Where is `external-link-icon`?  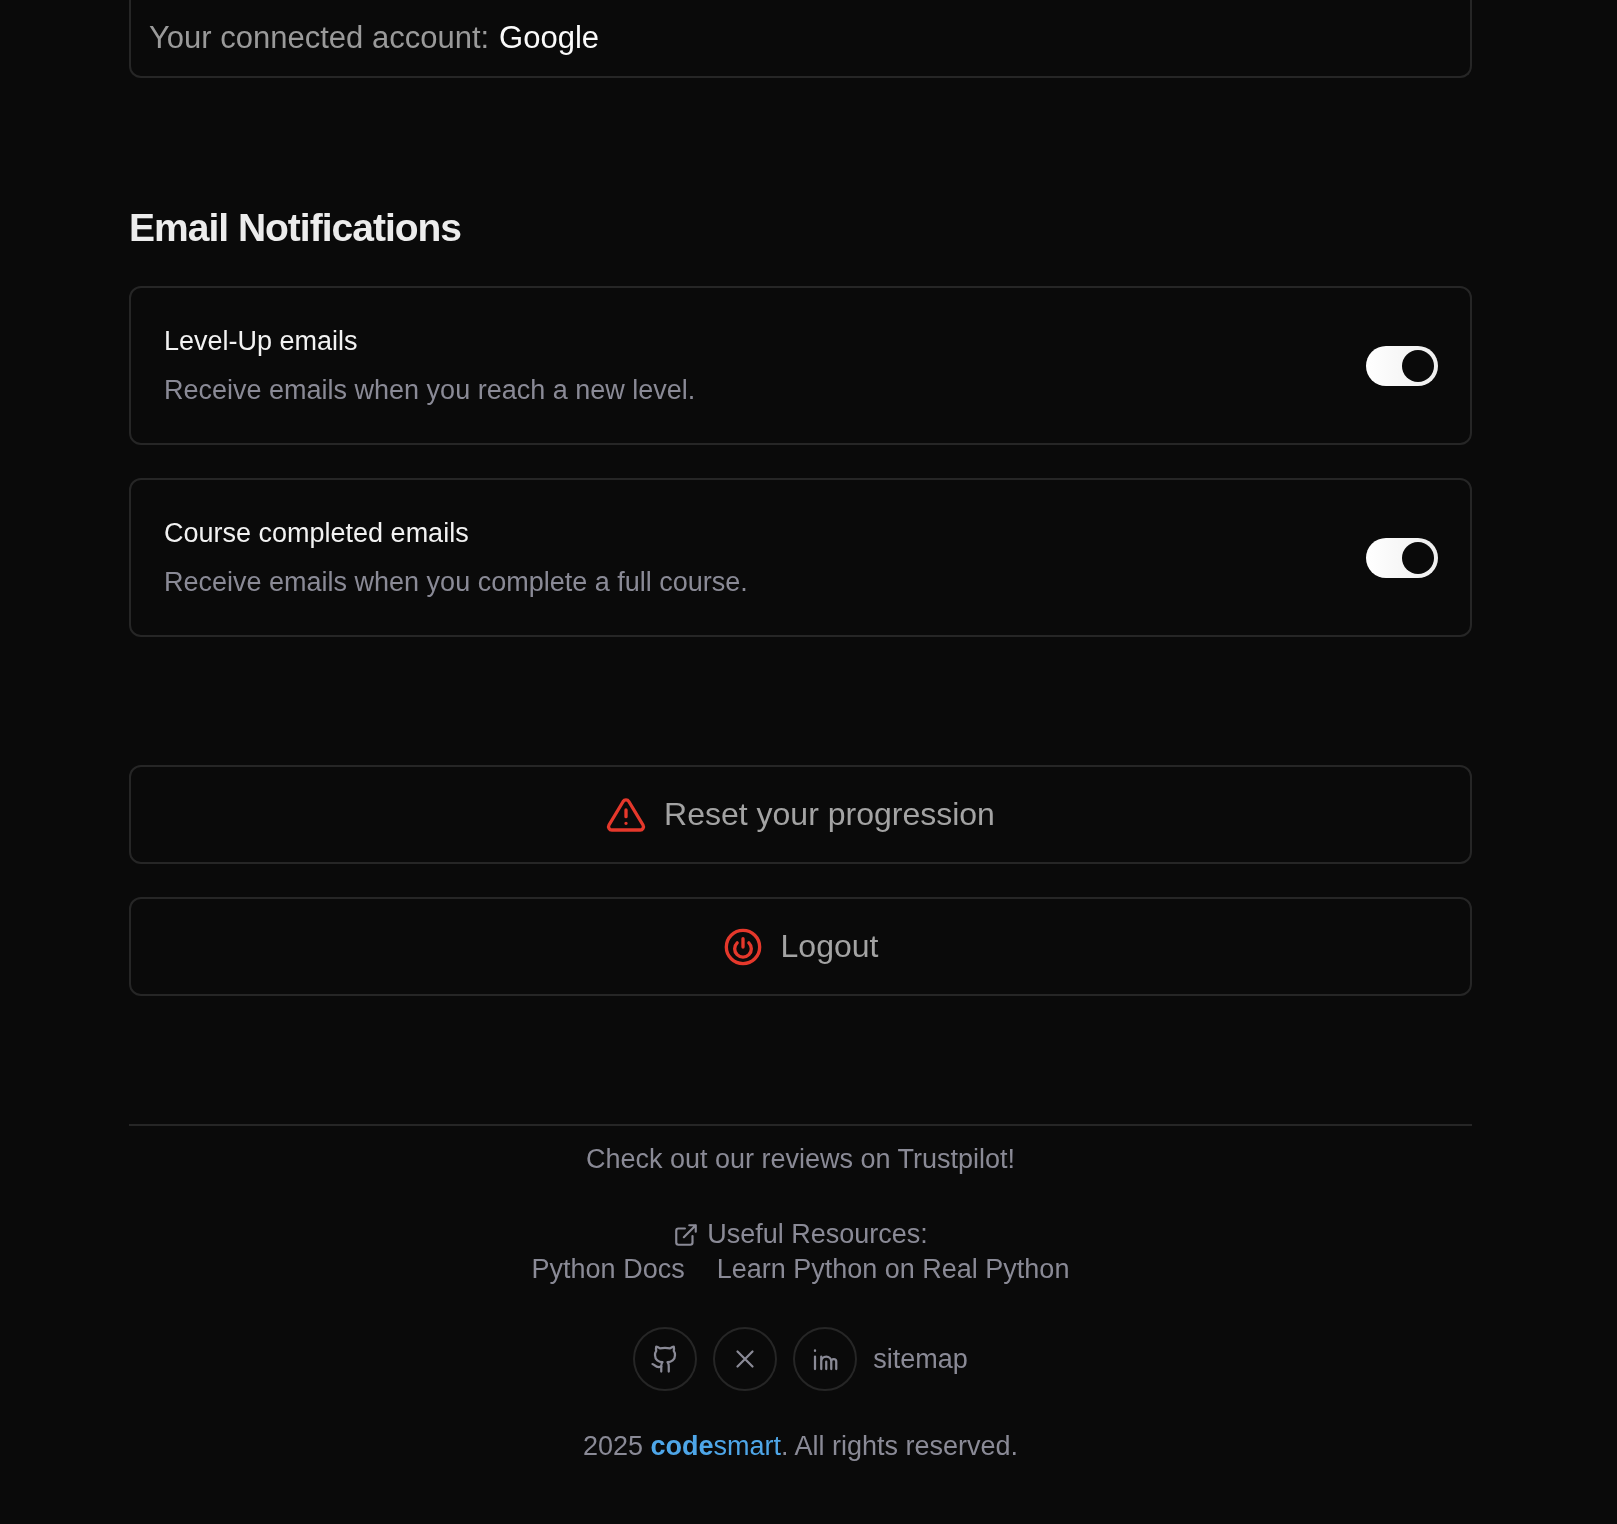
external-link-icon is located at coordinates (686, 1234).